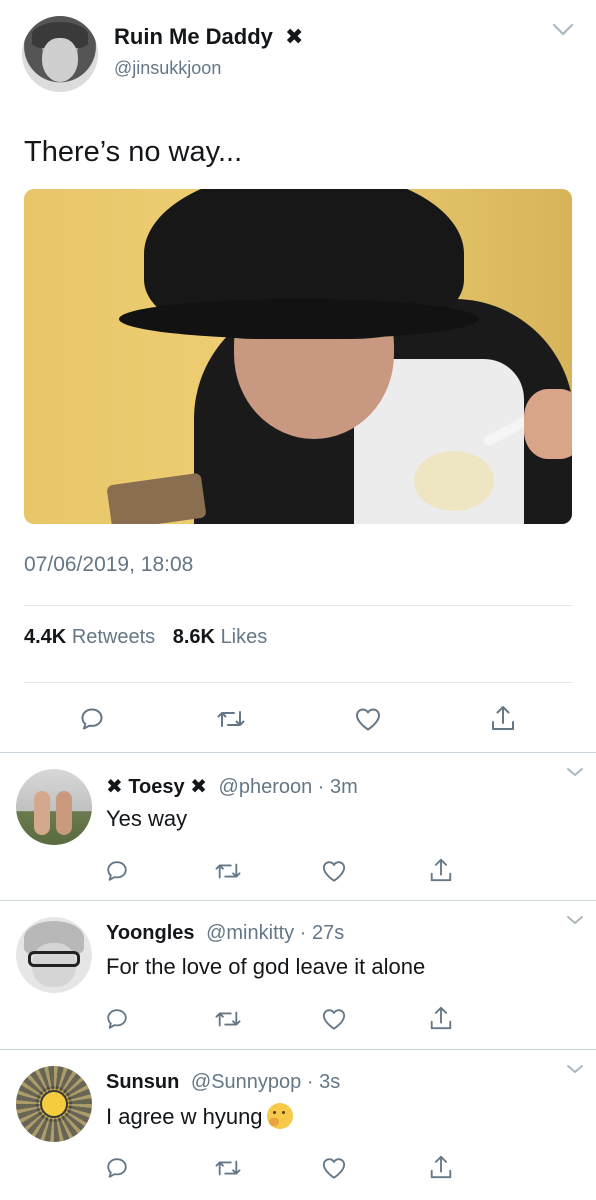 The image size is (596, 1200). What do you see at coordinates (193, 36) in the screenshot?
I see `author-name-text: Ruin Me Daddy` at bounding box center [193, 36].